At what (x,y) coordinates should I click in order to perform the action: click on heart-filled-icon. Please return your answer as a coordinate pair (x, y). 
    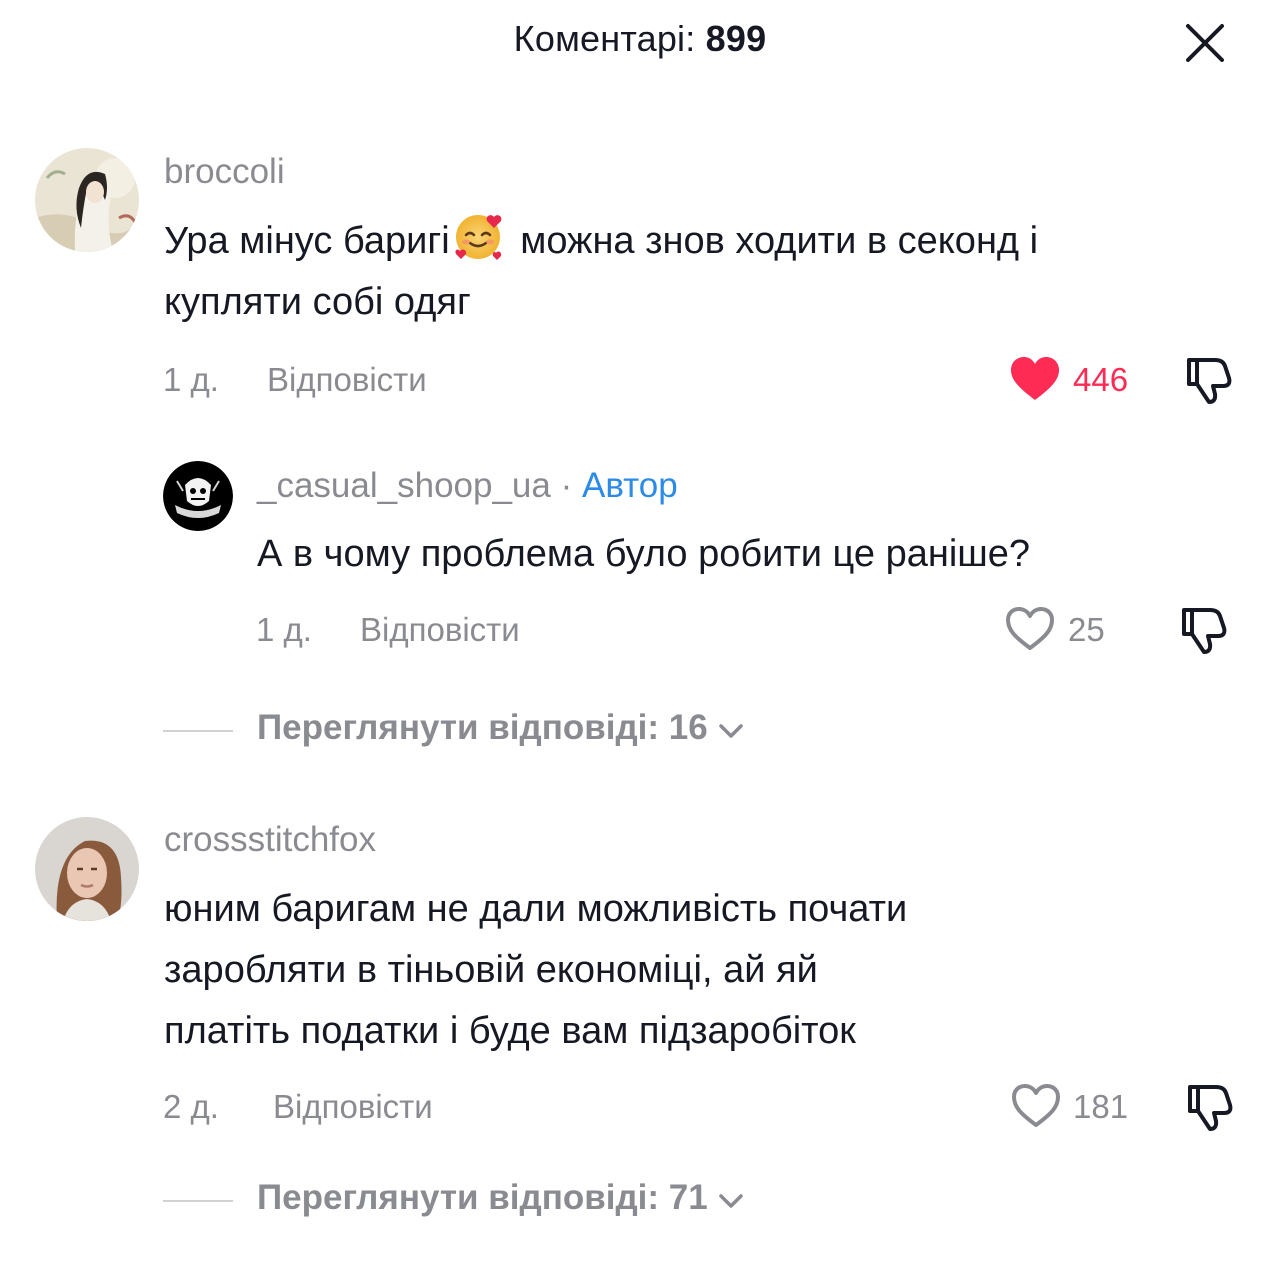
    Looking at the image, I should click on (1035, 379).